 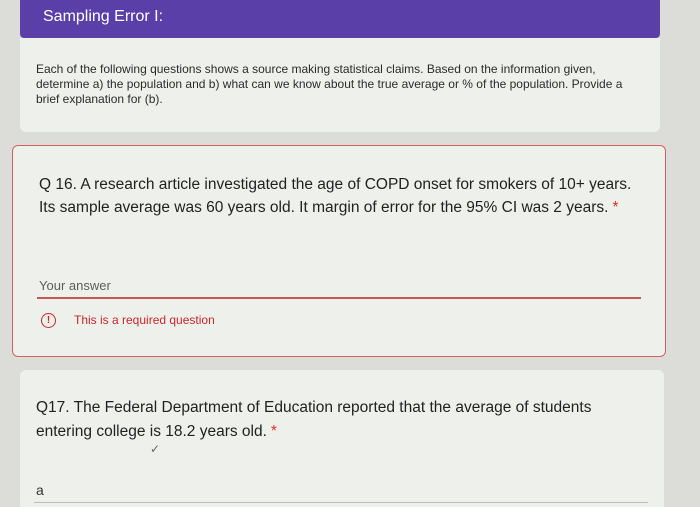 I want to click on error-text: This is a required question, so click(x=144, y=320).